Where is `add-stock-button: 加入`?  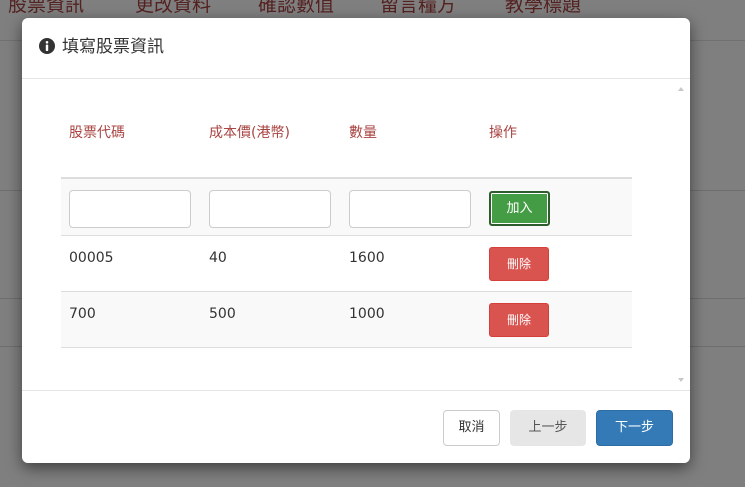
add-stock-button: 加入 is located at coordinates (519, 208).